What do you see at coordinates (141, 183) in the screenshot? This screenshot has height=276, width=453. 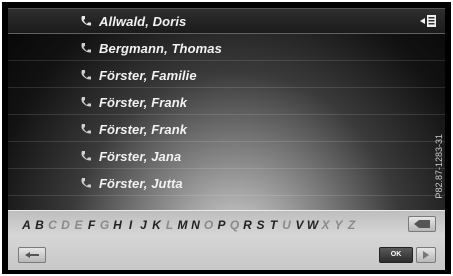 I see `contact-name: Förster, Jutta` at bounding box center [141, 183].